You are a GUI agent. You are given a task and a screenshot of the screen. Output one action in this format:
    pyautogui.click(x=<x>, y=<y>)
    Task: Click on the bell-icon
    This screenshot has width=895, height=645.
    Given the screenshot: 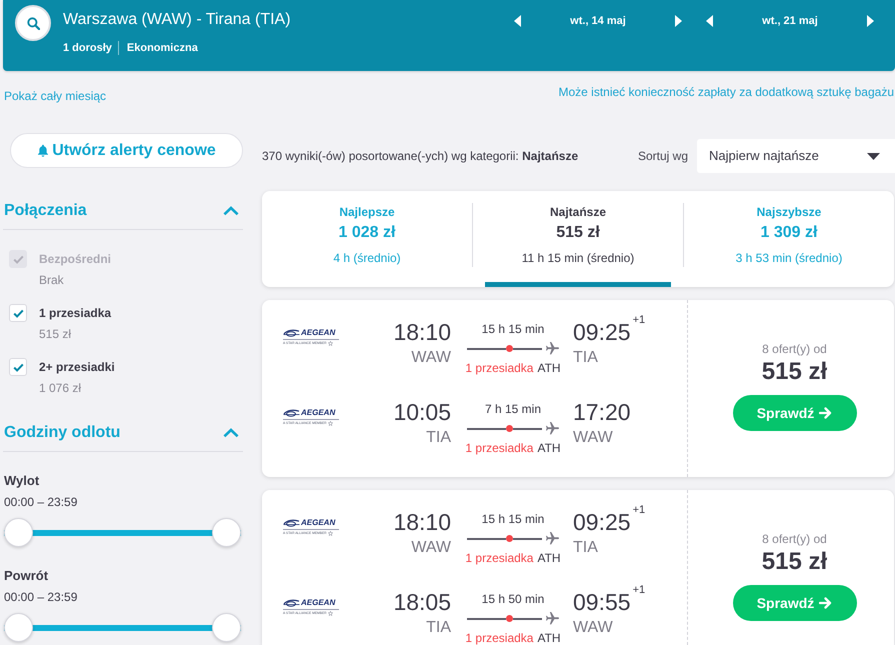 What is the action you would take?
    pyautogui.click(x=43, y=150)
    